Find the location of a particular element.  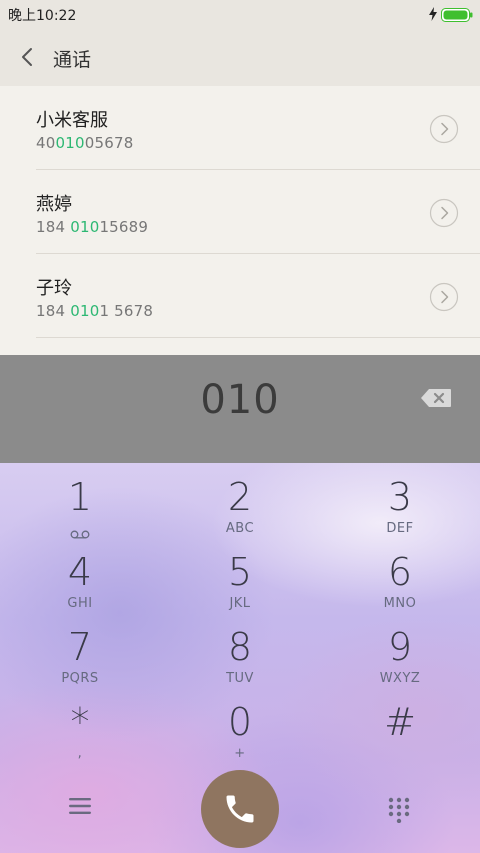

number-prefix: 40 is located at coordinates (46, 143).